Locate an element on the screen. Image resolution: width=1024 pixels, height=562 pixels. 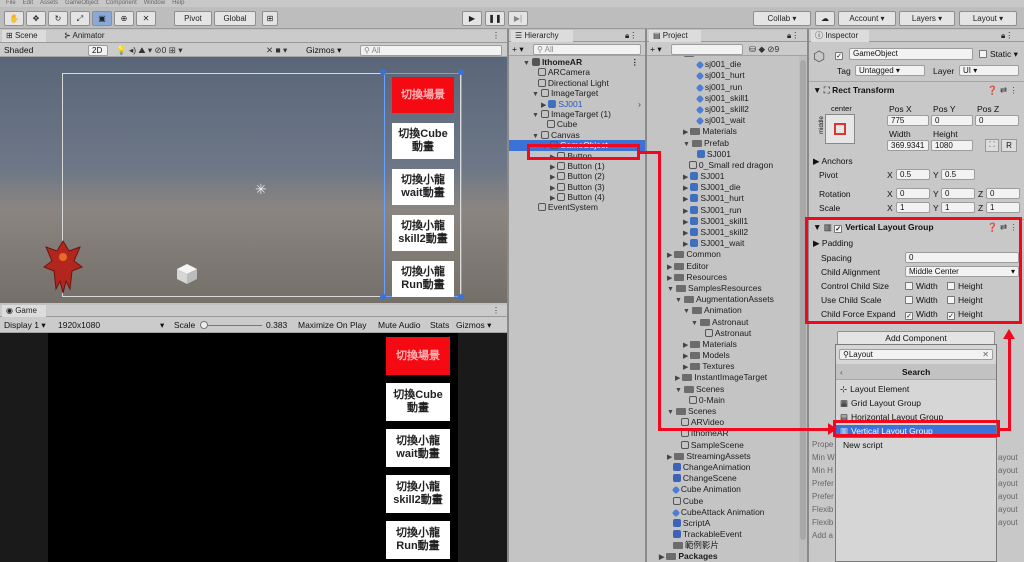
project-item: ▶ SJ001_run is located at coordinates (723, 210).